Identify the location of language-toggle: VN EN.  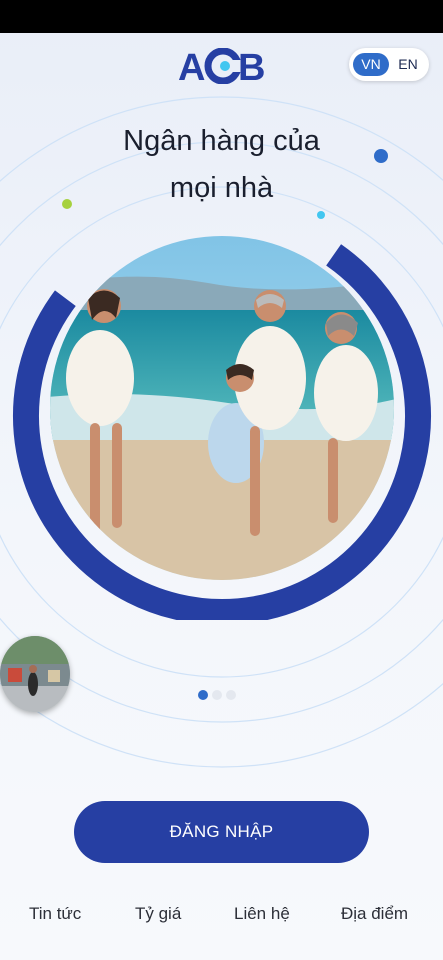
(389, 64).